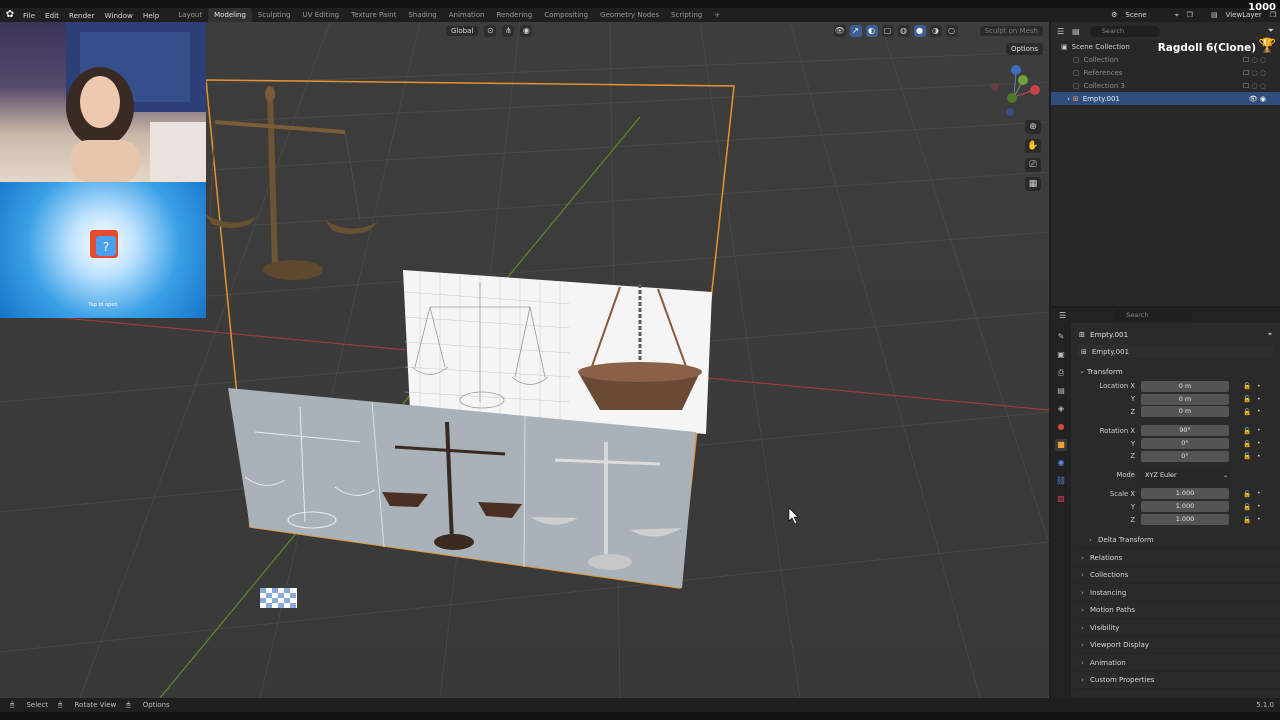  I want to click on location-x-field: 0 m, so click(1185, 386).